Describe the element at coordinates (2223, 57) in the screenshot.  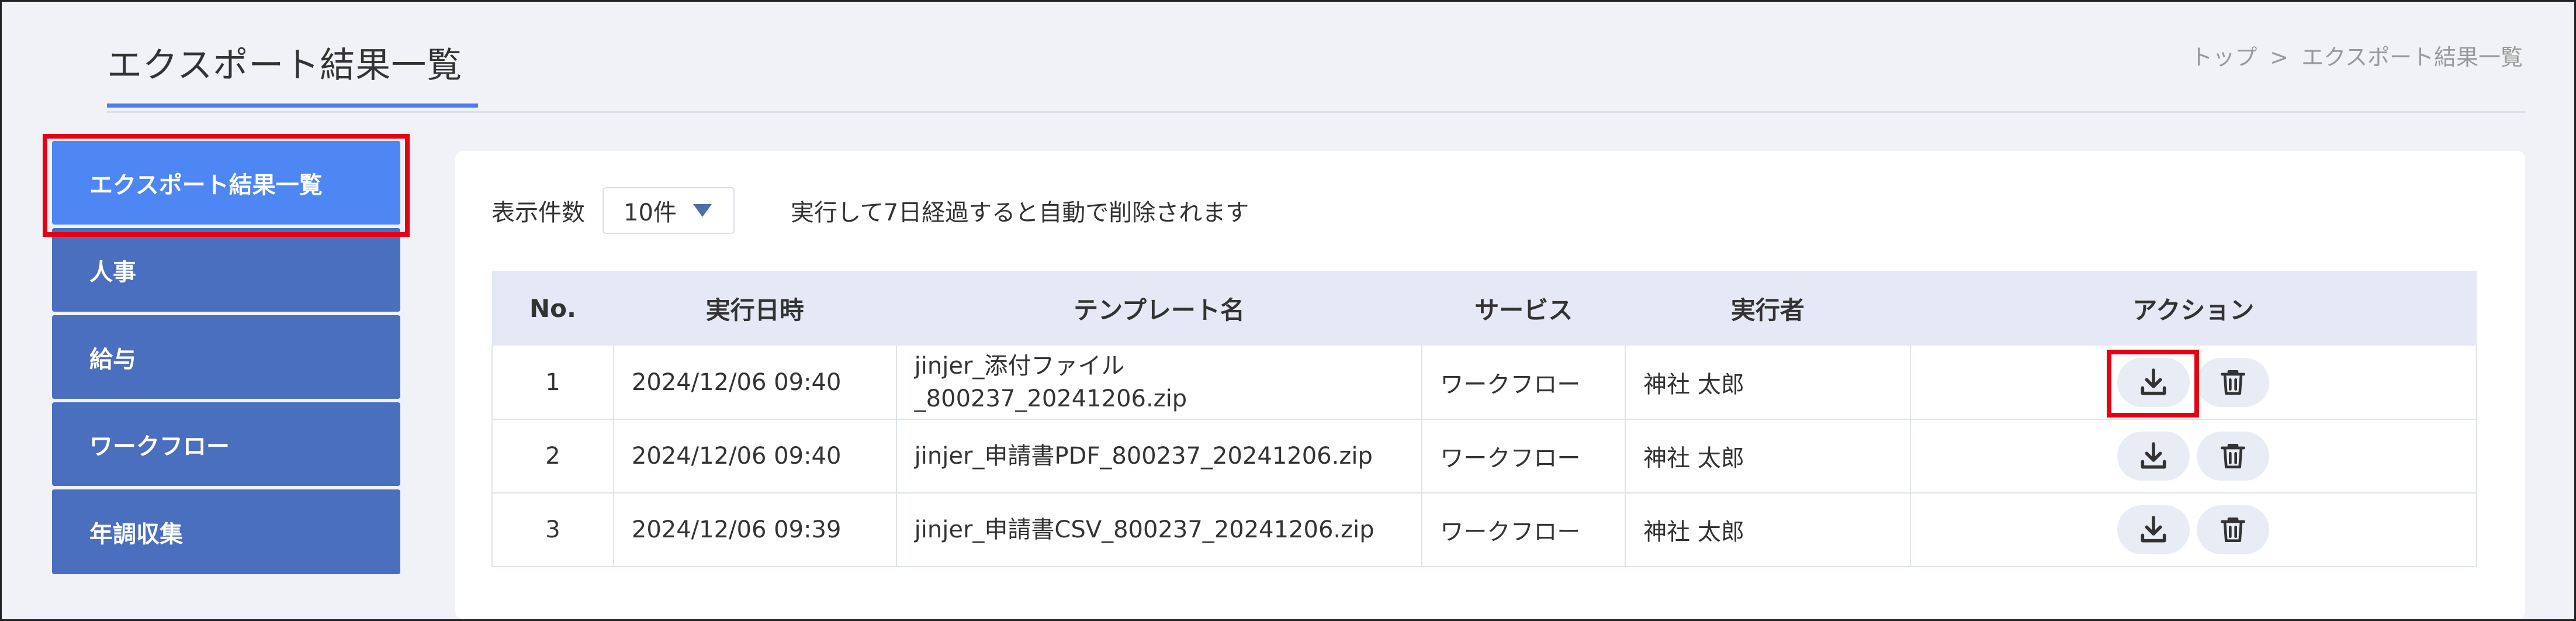
I see `breadcrumb-top-link: トップ` at that location.